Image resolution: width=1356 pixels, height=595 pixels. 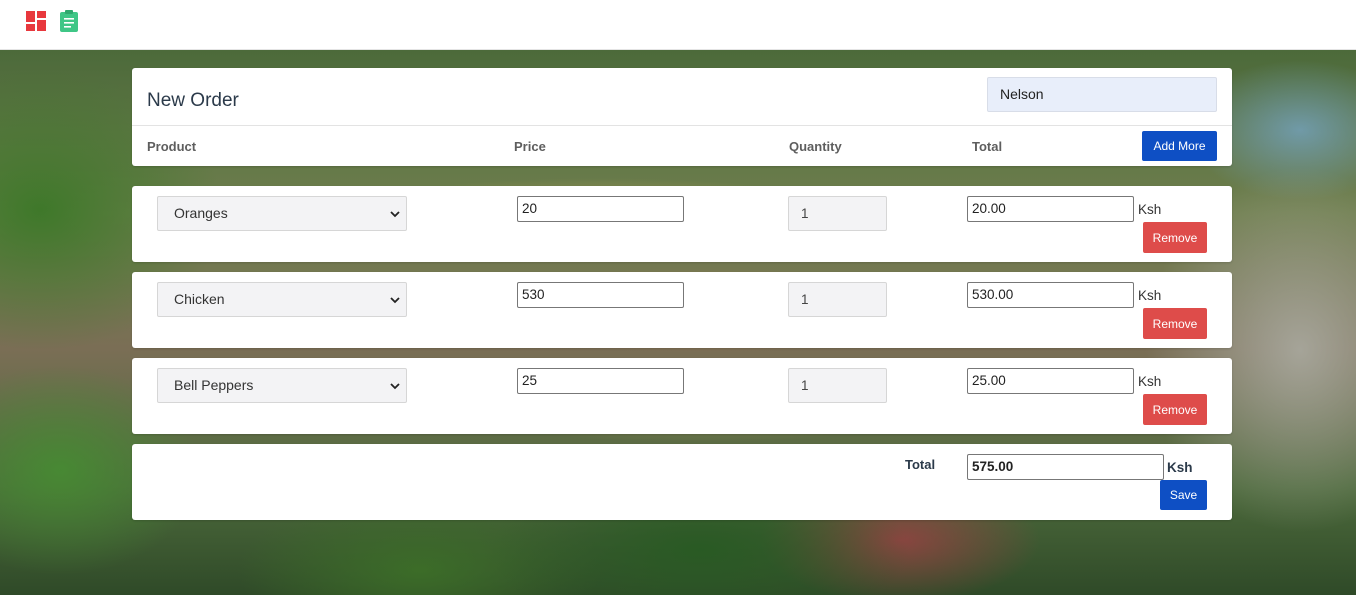 What do you see at coordinates (201, 213) in the screenshot?
I see `product-select-value: Oranges` at bounding box center [201, 213].